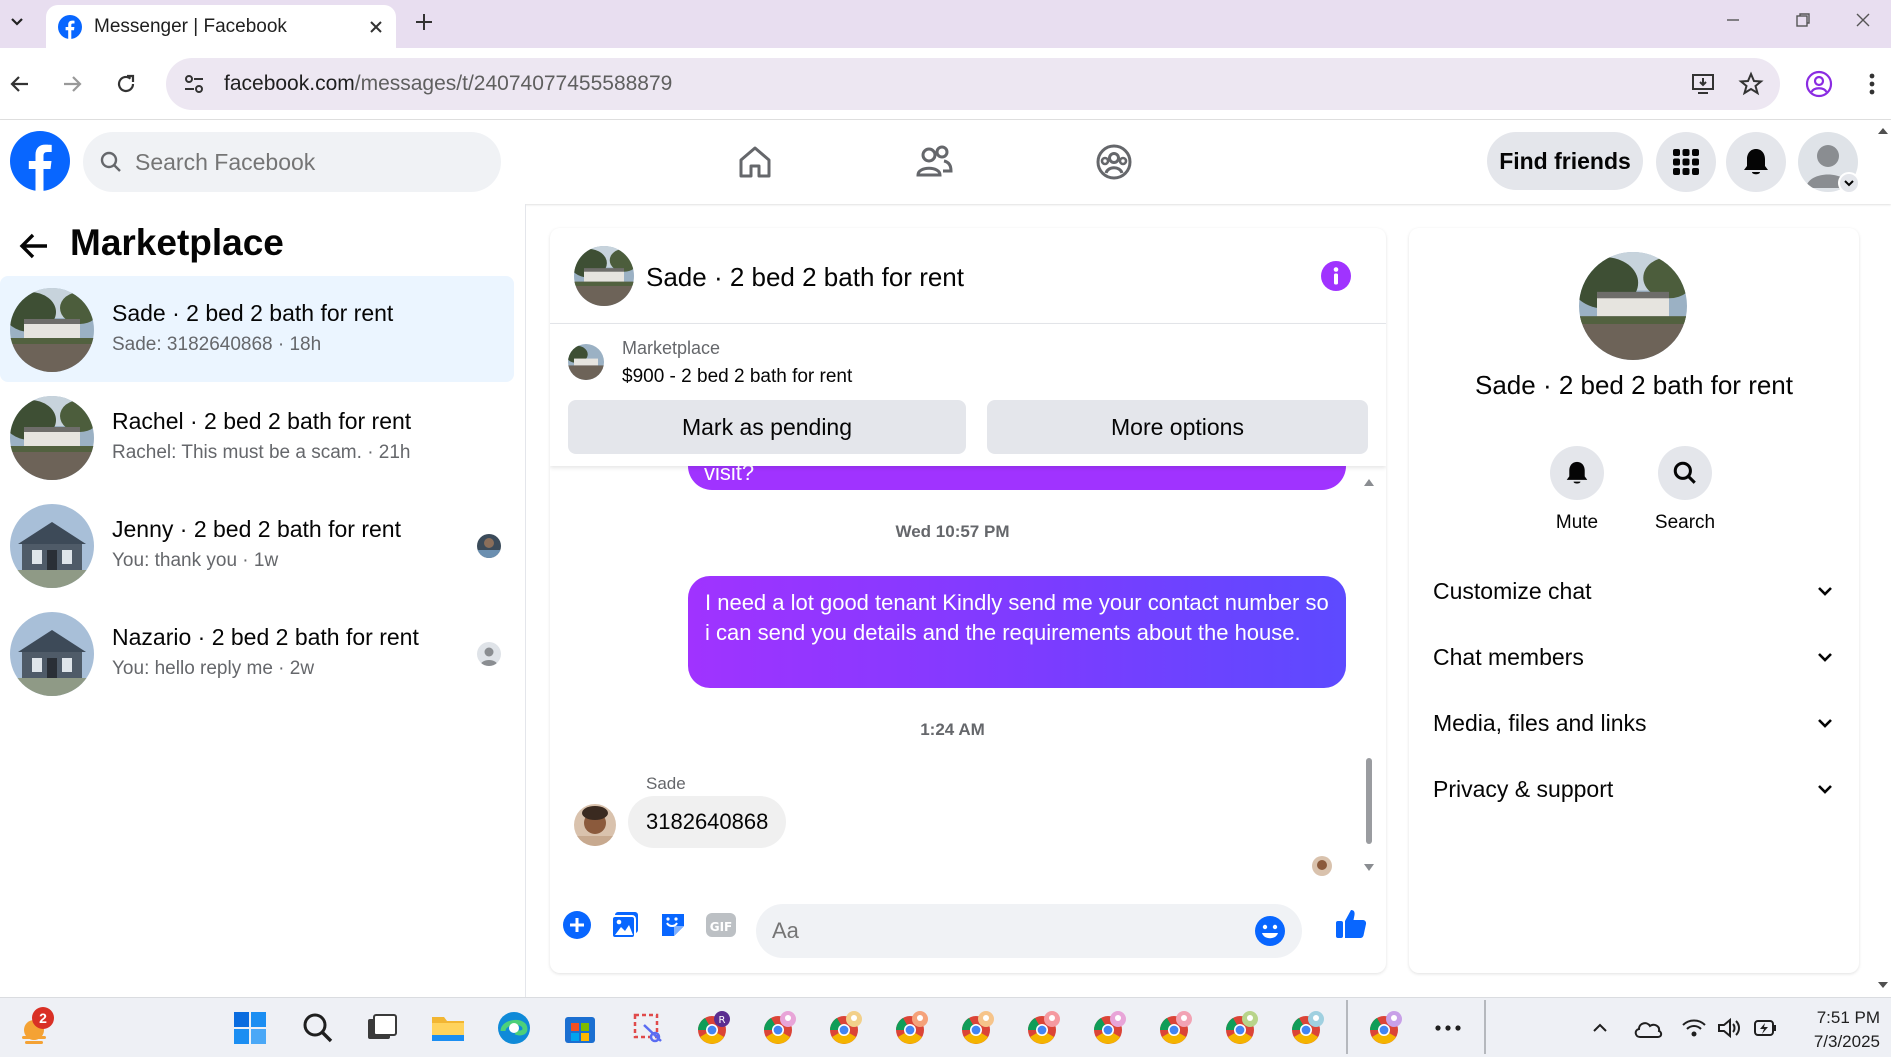  Describe the element at coordinates (934, 162) in the screenshot. I see `friends-nav-icon` at that location.